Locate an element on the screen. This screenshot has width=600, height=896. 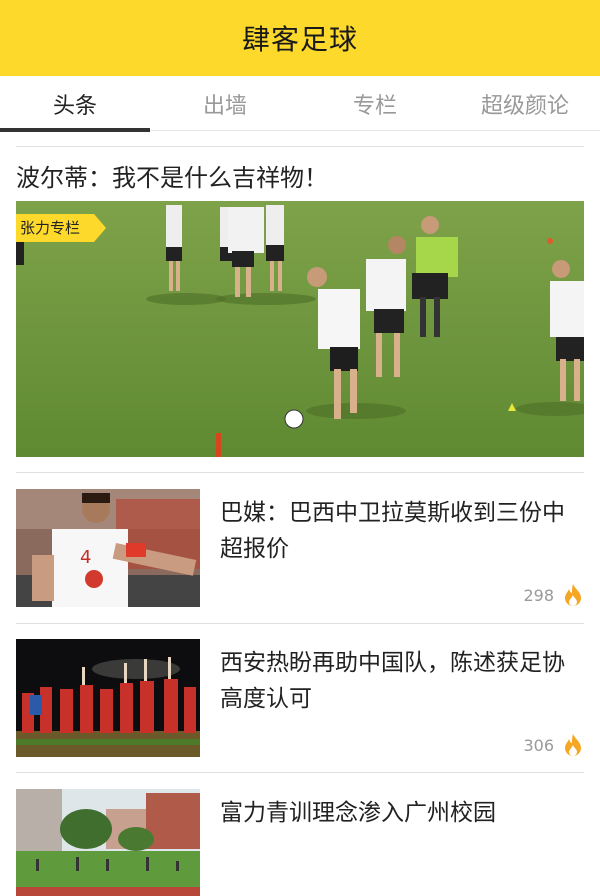
news-title: 富力青训理念渗入广州校园 is located at coordinates (358, 813).